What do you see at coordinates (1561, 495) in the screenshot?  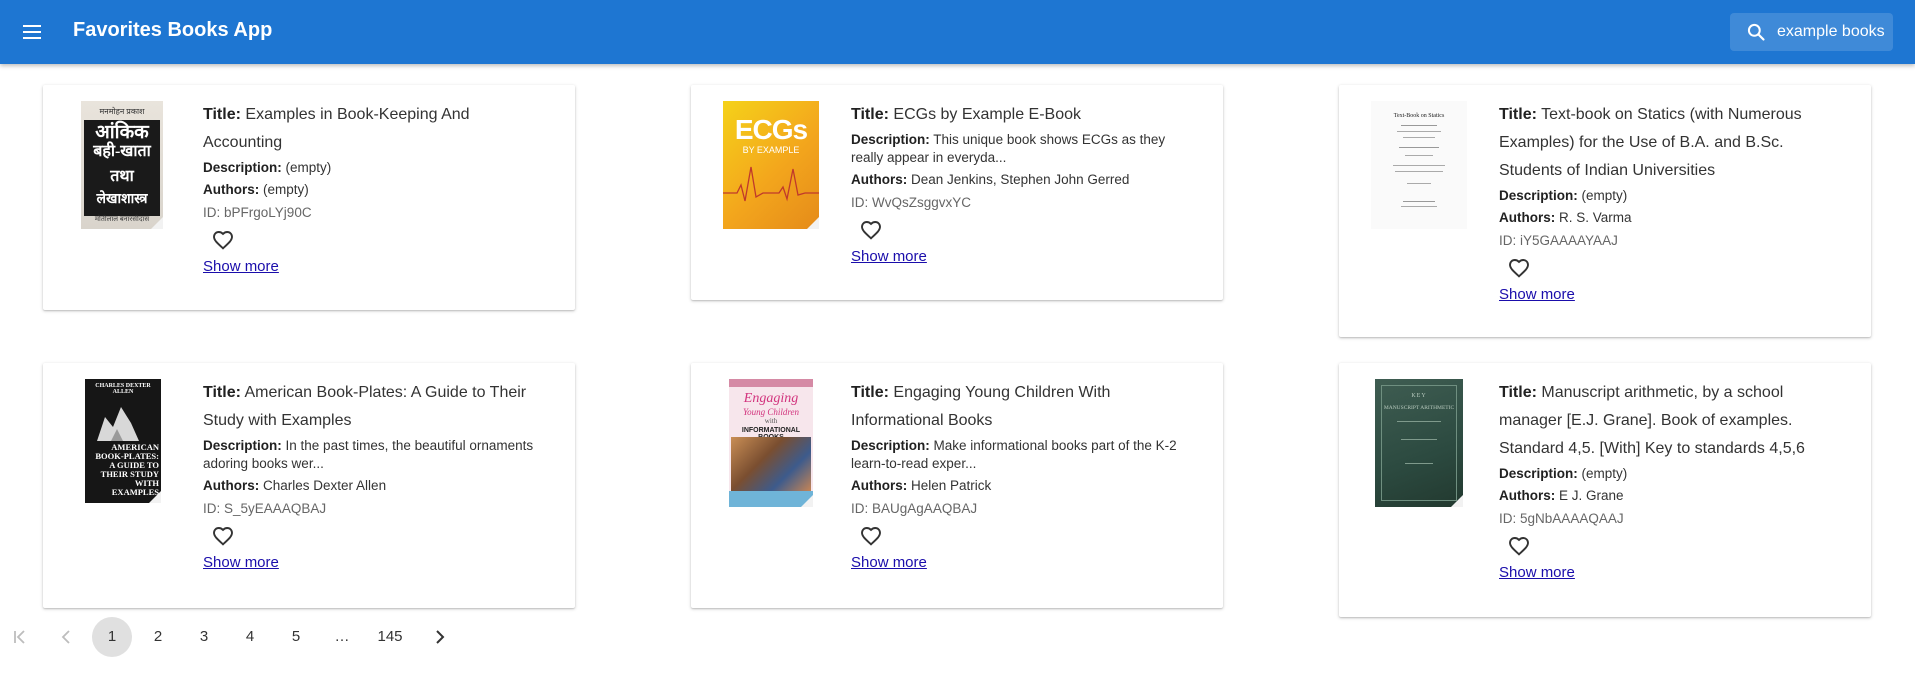 I see `book-authors: Authors: E J. Grane` at bounding box center [1561, 495].